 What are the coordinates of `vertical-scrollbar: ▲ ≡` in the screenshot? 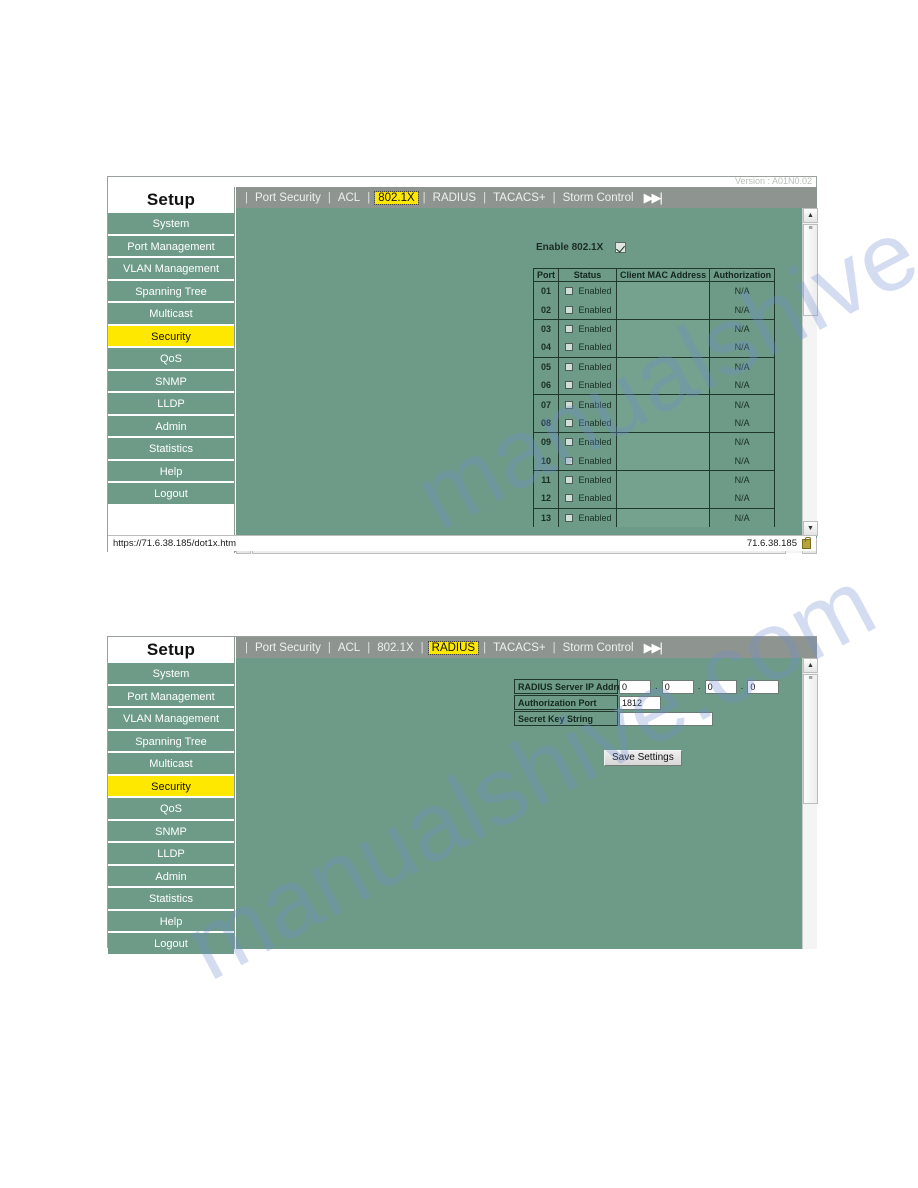 It's located at (810, 803).